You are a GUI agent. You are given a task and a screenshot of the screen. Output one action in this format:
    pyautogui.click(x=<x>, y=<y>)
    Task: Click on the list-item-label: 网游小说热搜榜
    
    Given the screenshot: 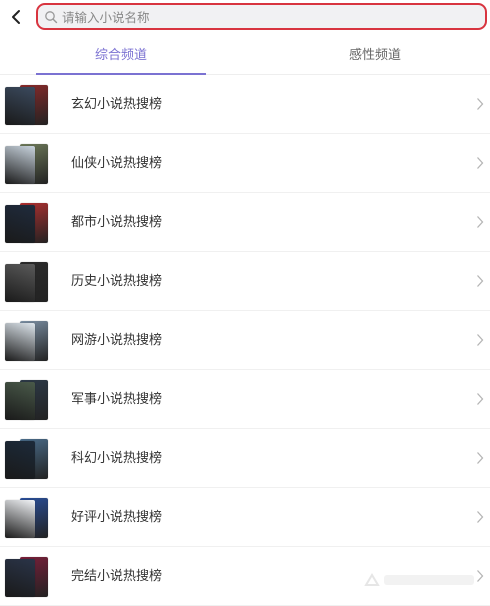 What is the action you would take?
    pyautogui.click(x=117, y=340)
    